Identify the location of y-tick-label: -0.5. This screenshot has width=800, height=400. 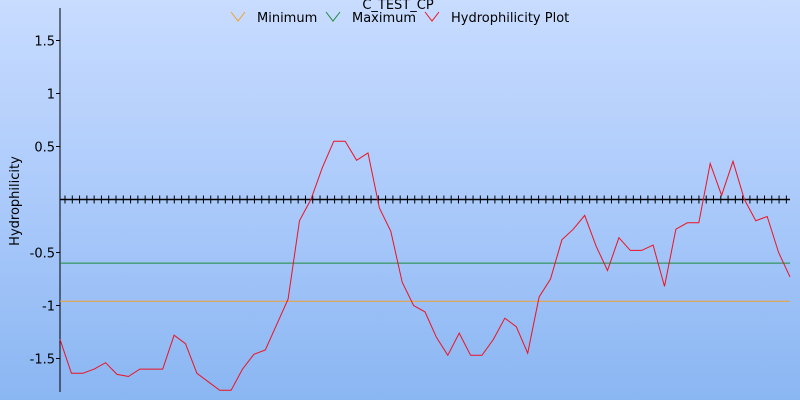
(42, 254).